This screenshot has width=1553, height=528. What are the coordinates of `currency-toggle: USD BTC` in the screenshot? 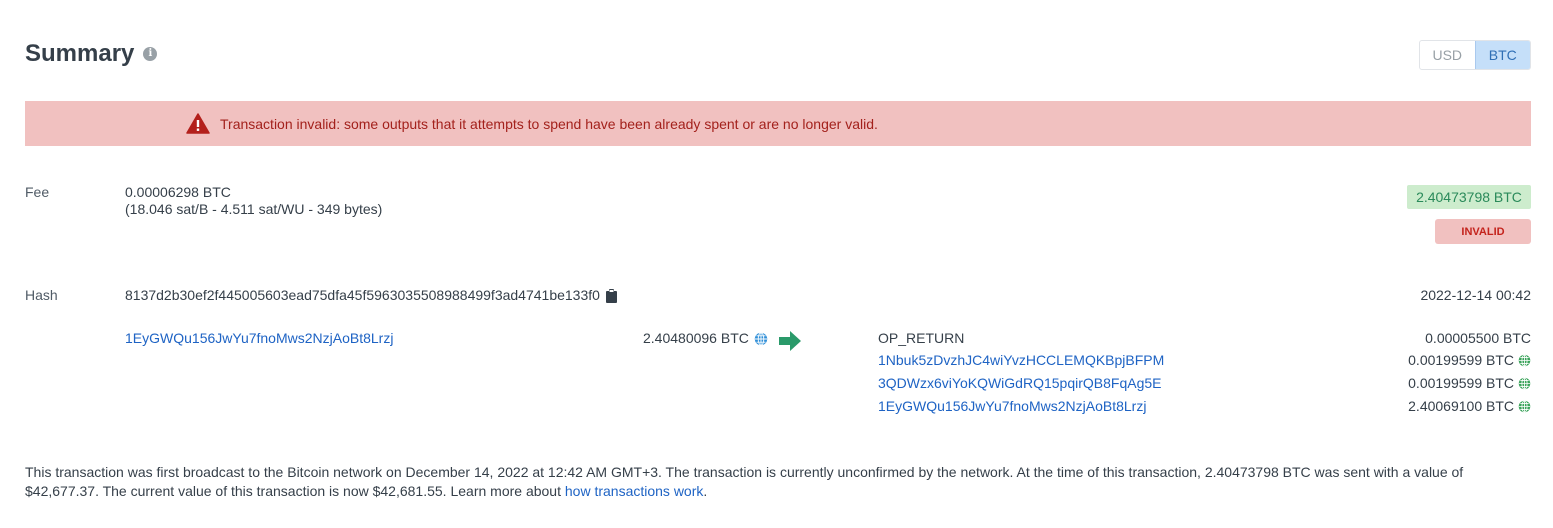 It's located at (1475, 55).